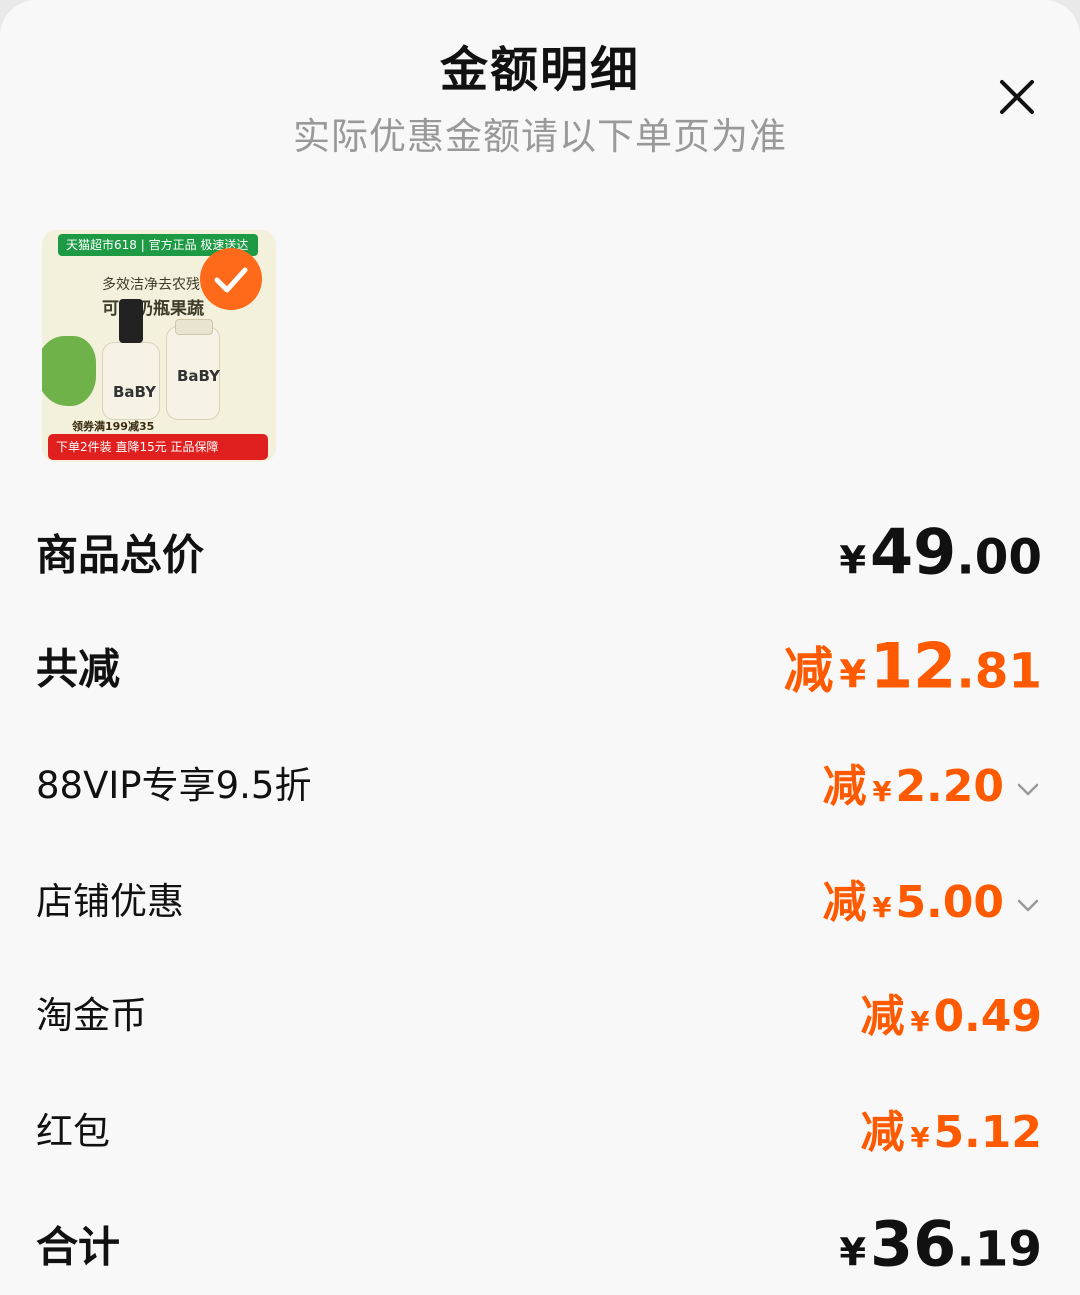 The width and height of the screenshot is (1080, 1295). Describe the element at coordinates (78, 1247) in the screenshot. I see `grand-total-label: 合计` at that location.